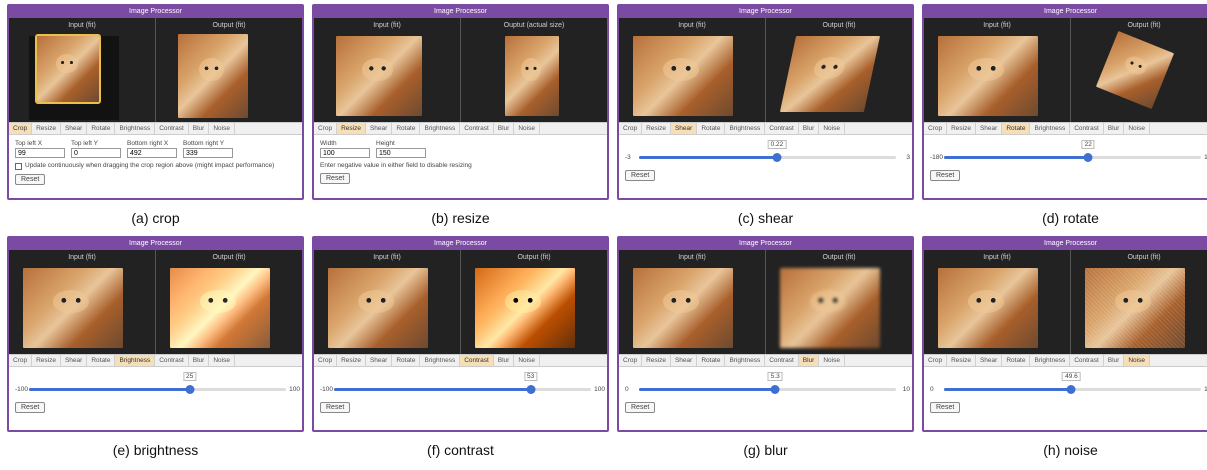 This screenshot has height=470, width=1207. What do you see at coordinates (229, 257) in the screenshot?
I see `output-label: Output (fit)` at bounding box center [229, 257].